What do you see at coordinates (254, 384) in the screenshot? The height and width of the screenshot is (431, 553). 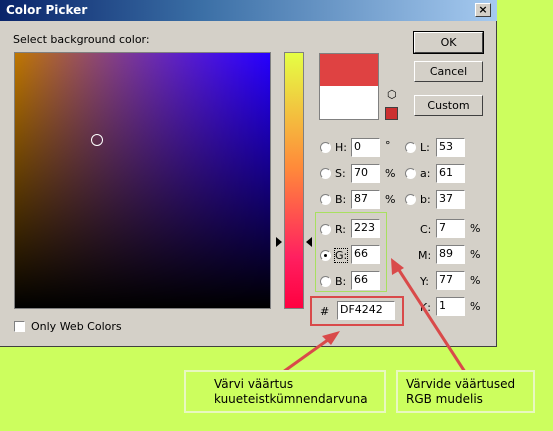 I see `hex-note-line1: Värvi väärtus` at bounding box center [254, 384].